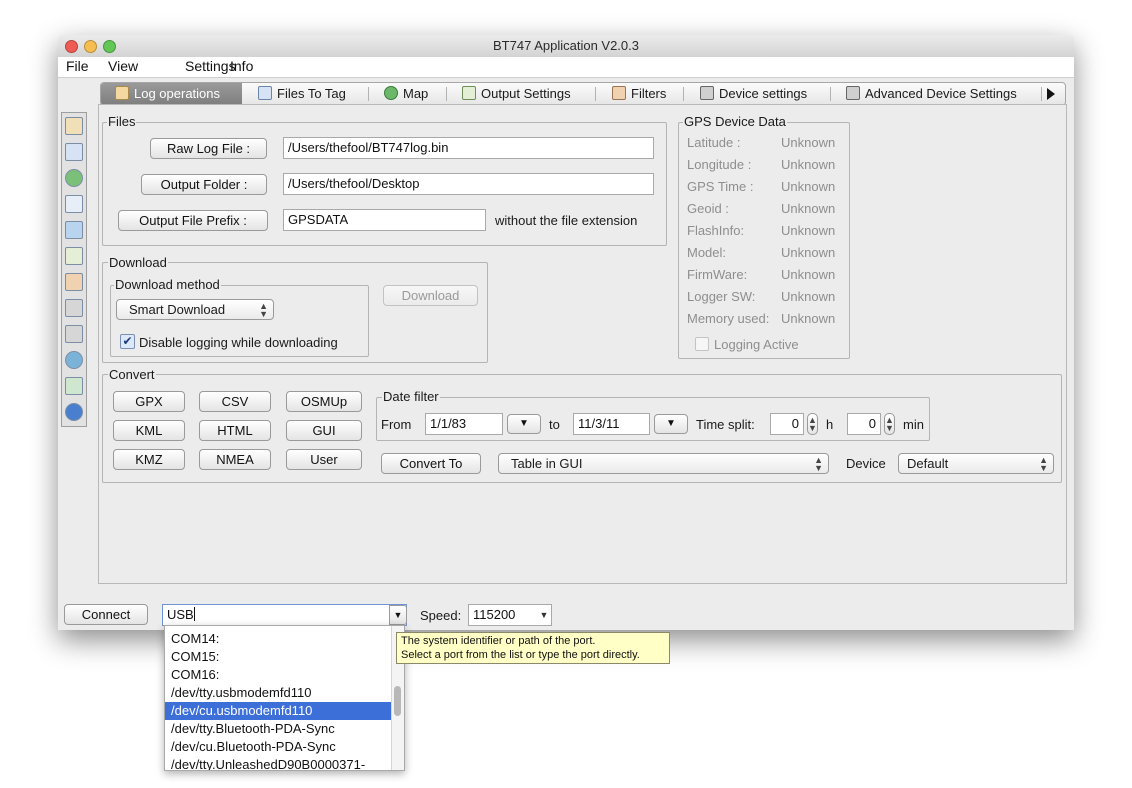  What do you see at coordinates (431, 463) in the screenshot?
I see `convert-to-button: Convert To` at bounding box center [431, 463].